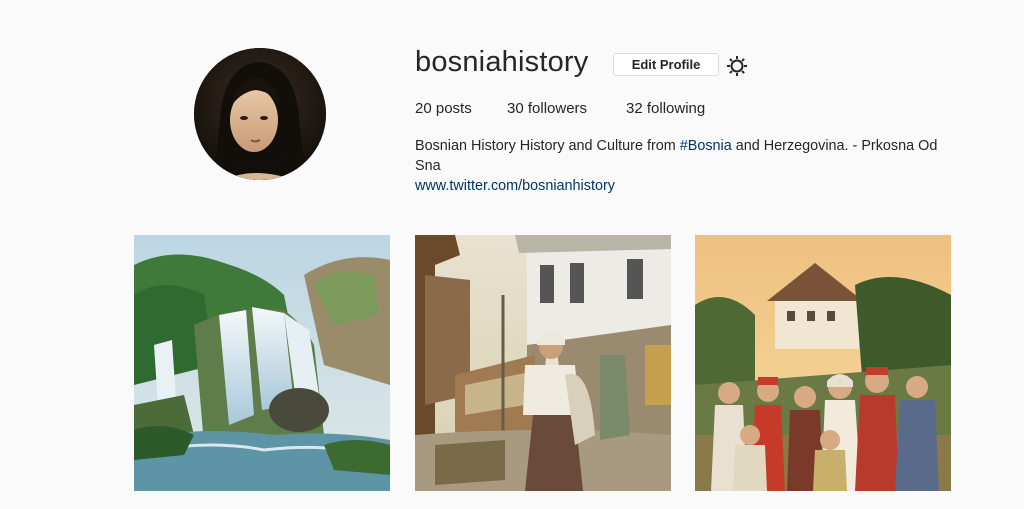 Image resolution: width=1024 pixels, height=509 pixels. I want to click on following-link: 32 following, so click(665, 108).